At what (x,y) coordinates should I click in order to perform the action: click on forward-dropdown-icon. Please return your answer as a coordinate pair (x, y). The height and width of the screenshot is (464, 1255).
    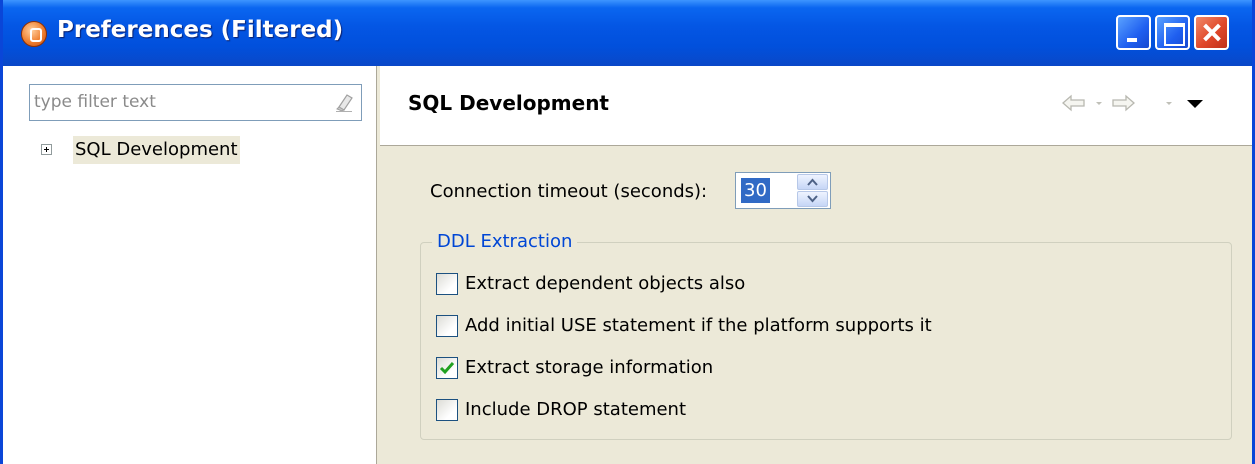
    Looking at the image, I should click on (1169, 103).